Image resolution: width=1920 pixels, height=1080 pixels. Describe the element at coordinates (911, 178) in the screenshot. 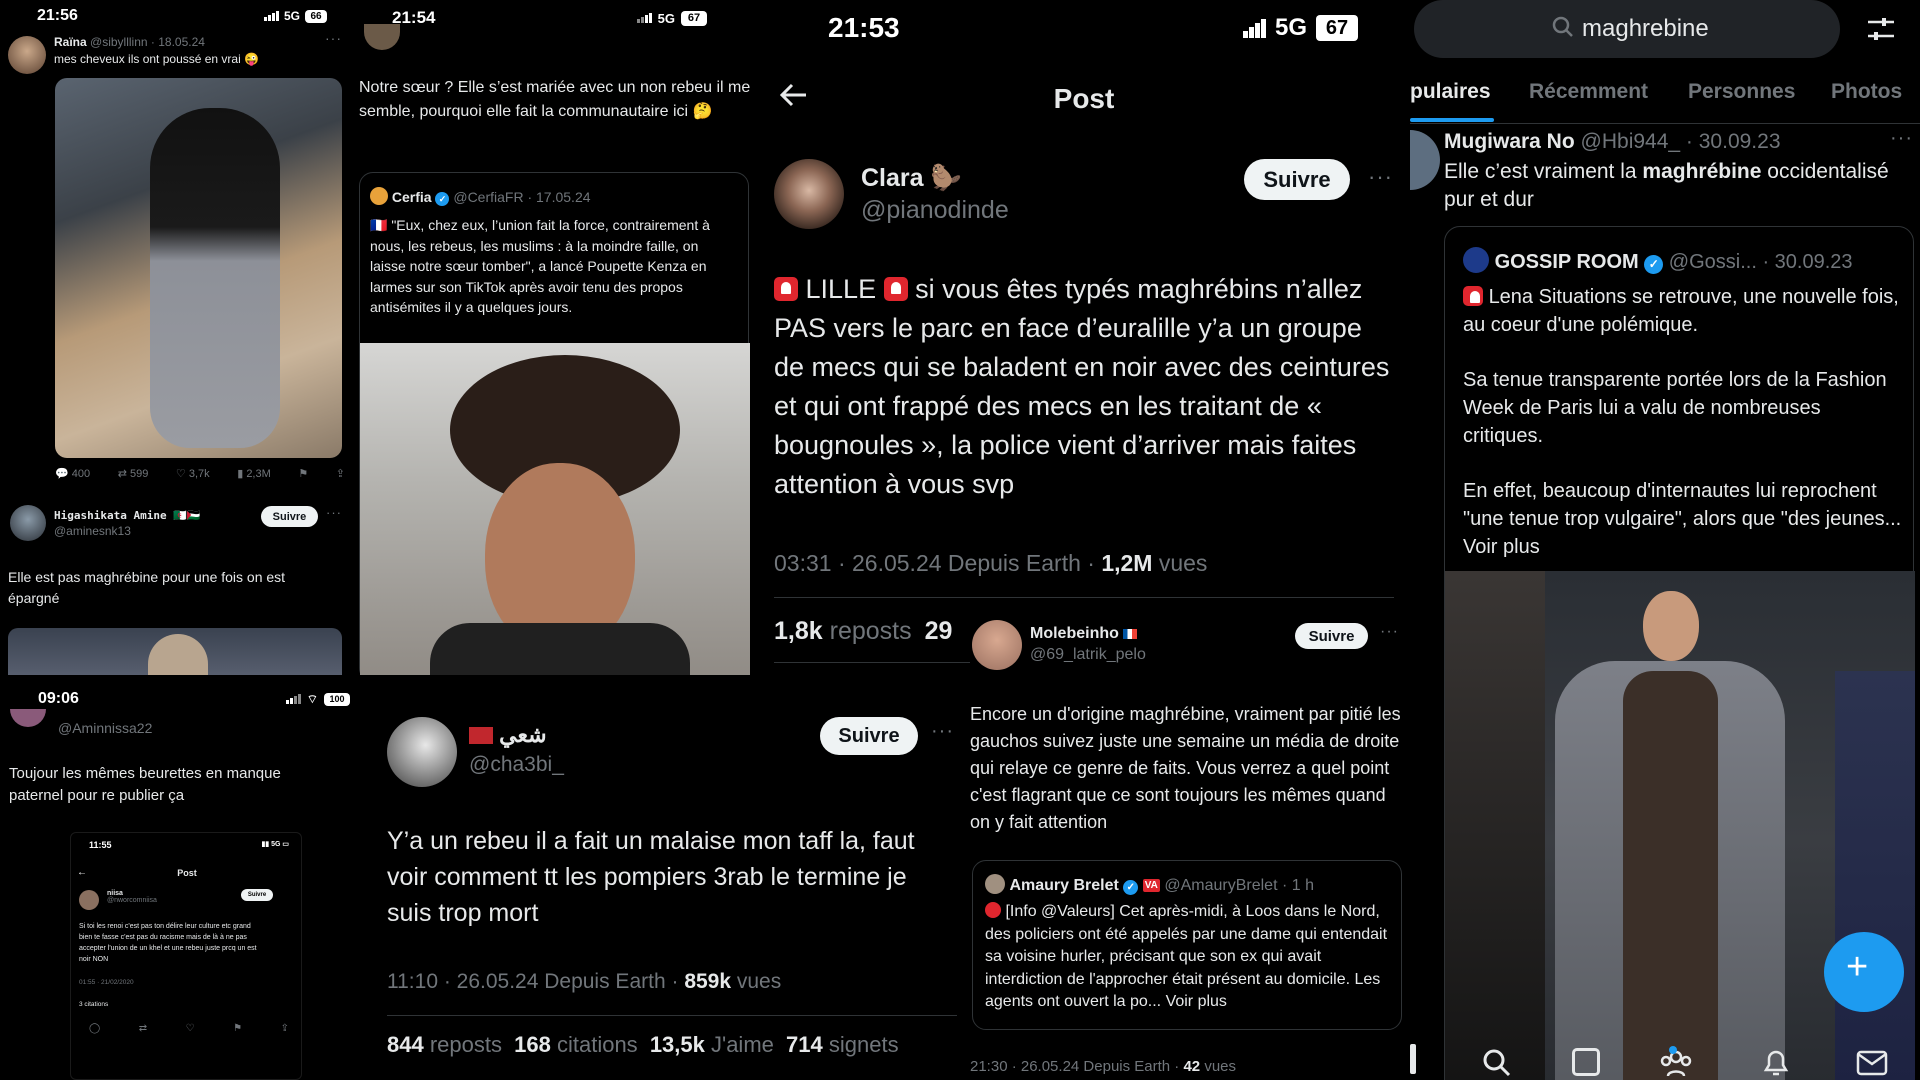

I see `user-name: Clara 🦫` at that location.